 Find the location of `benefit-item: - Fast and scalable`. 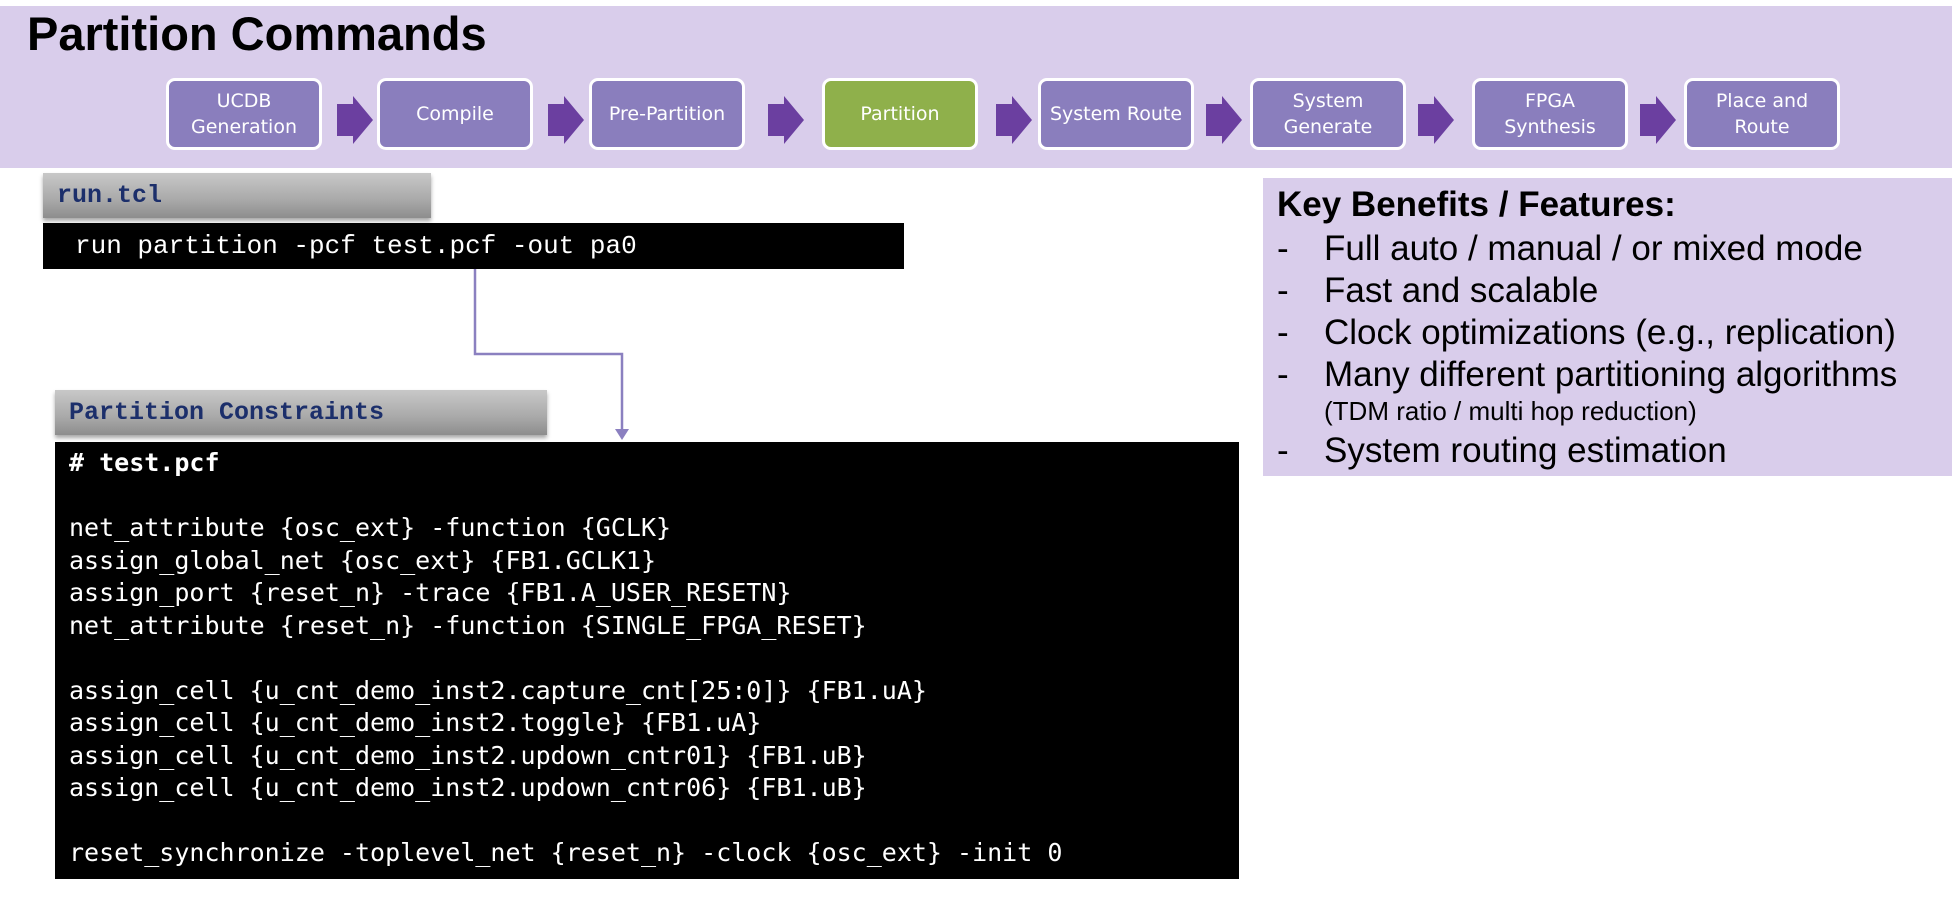

benefit-item: - Fast and scalable is located at coordinates (1438, 290).